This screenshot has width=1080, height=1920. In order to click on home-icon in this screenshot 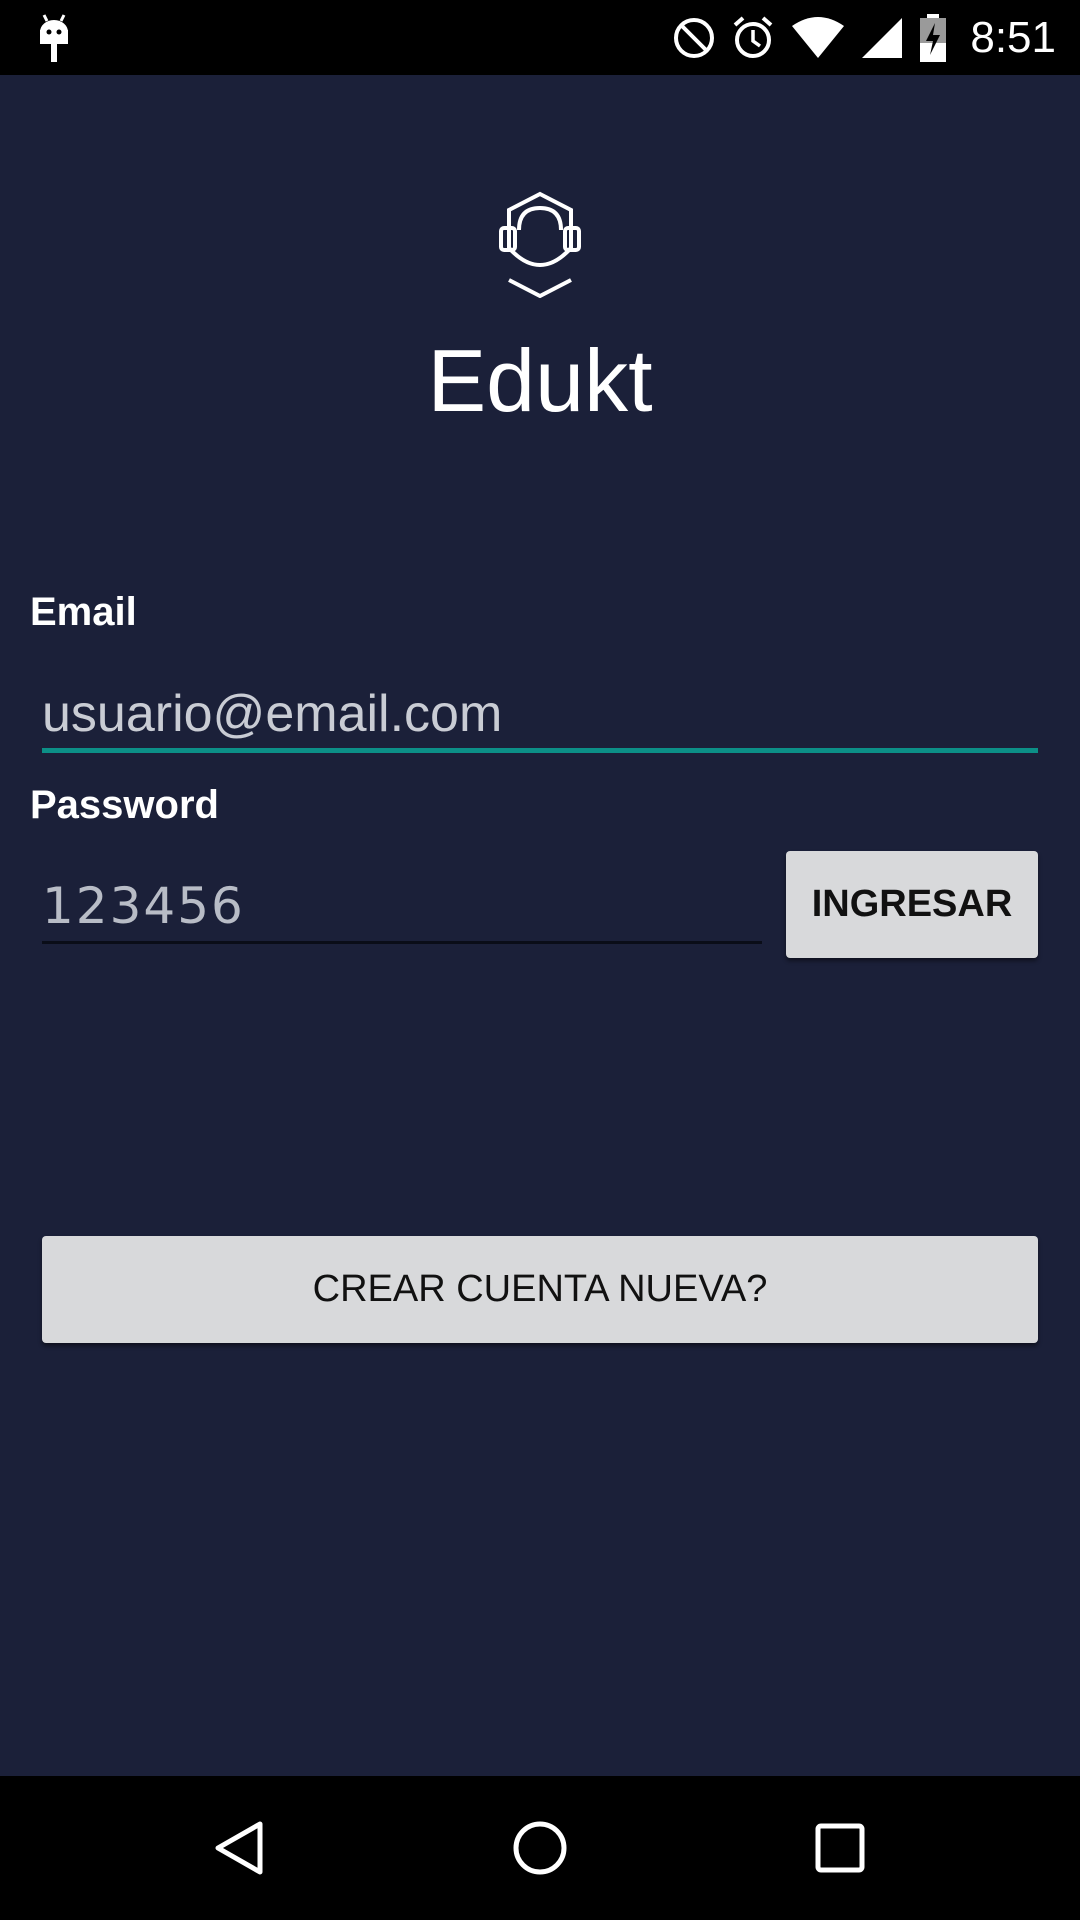, I will do `click(540, 1848)`.